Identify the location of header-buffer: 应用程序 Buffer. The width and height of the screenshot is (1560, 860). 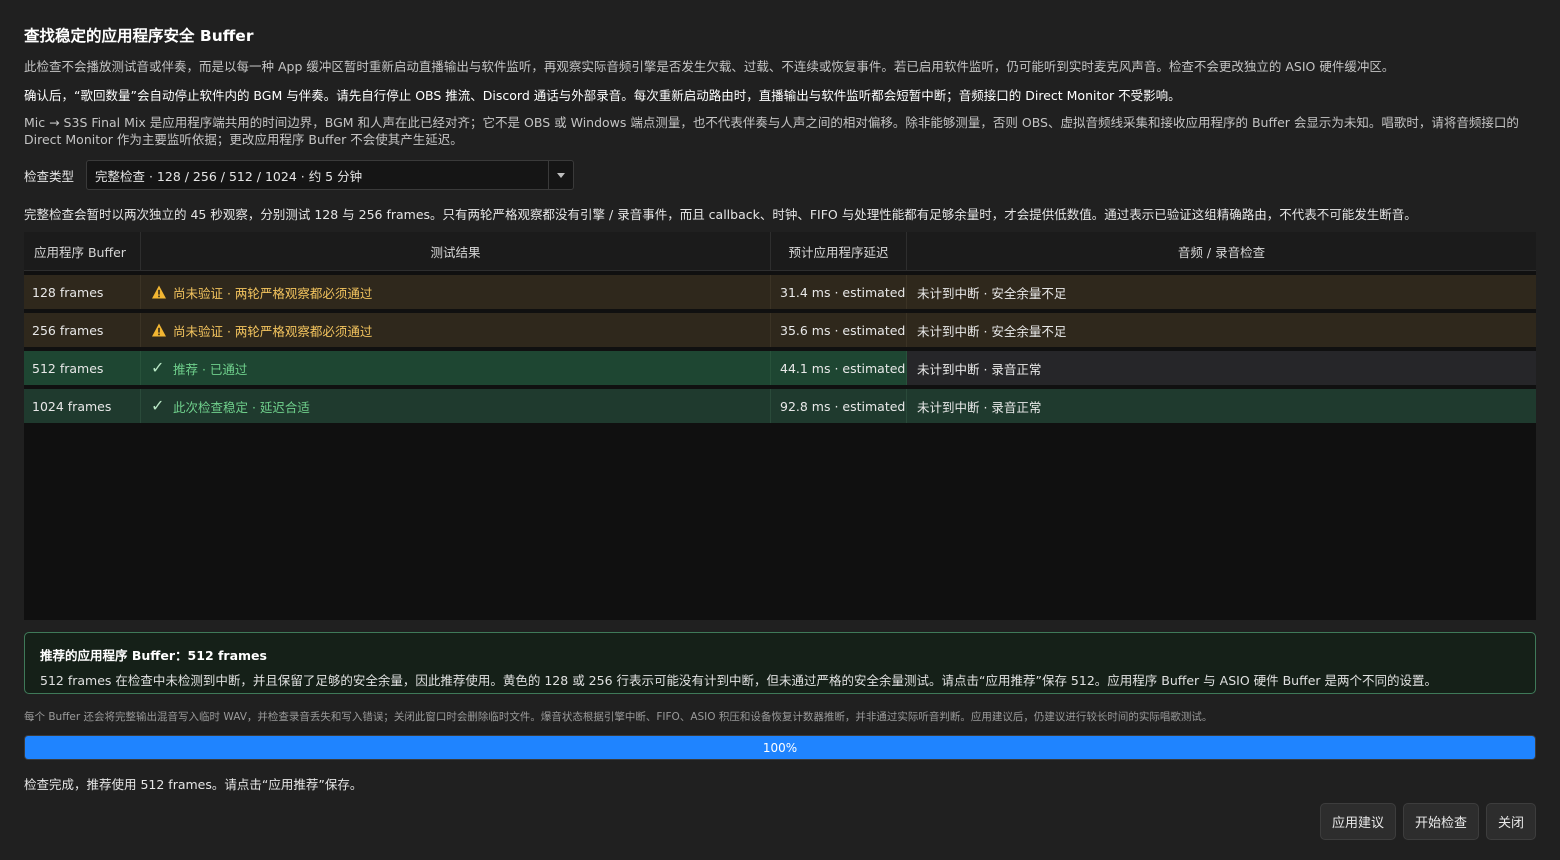
(82, 251).